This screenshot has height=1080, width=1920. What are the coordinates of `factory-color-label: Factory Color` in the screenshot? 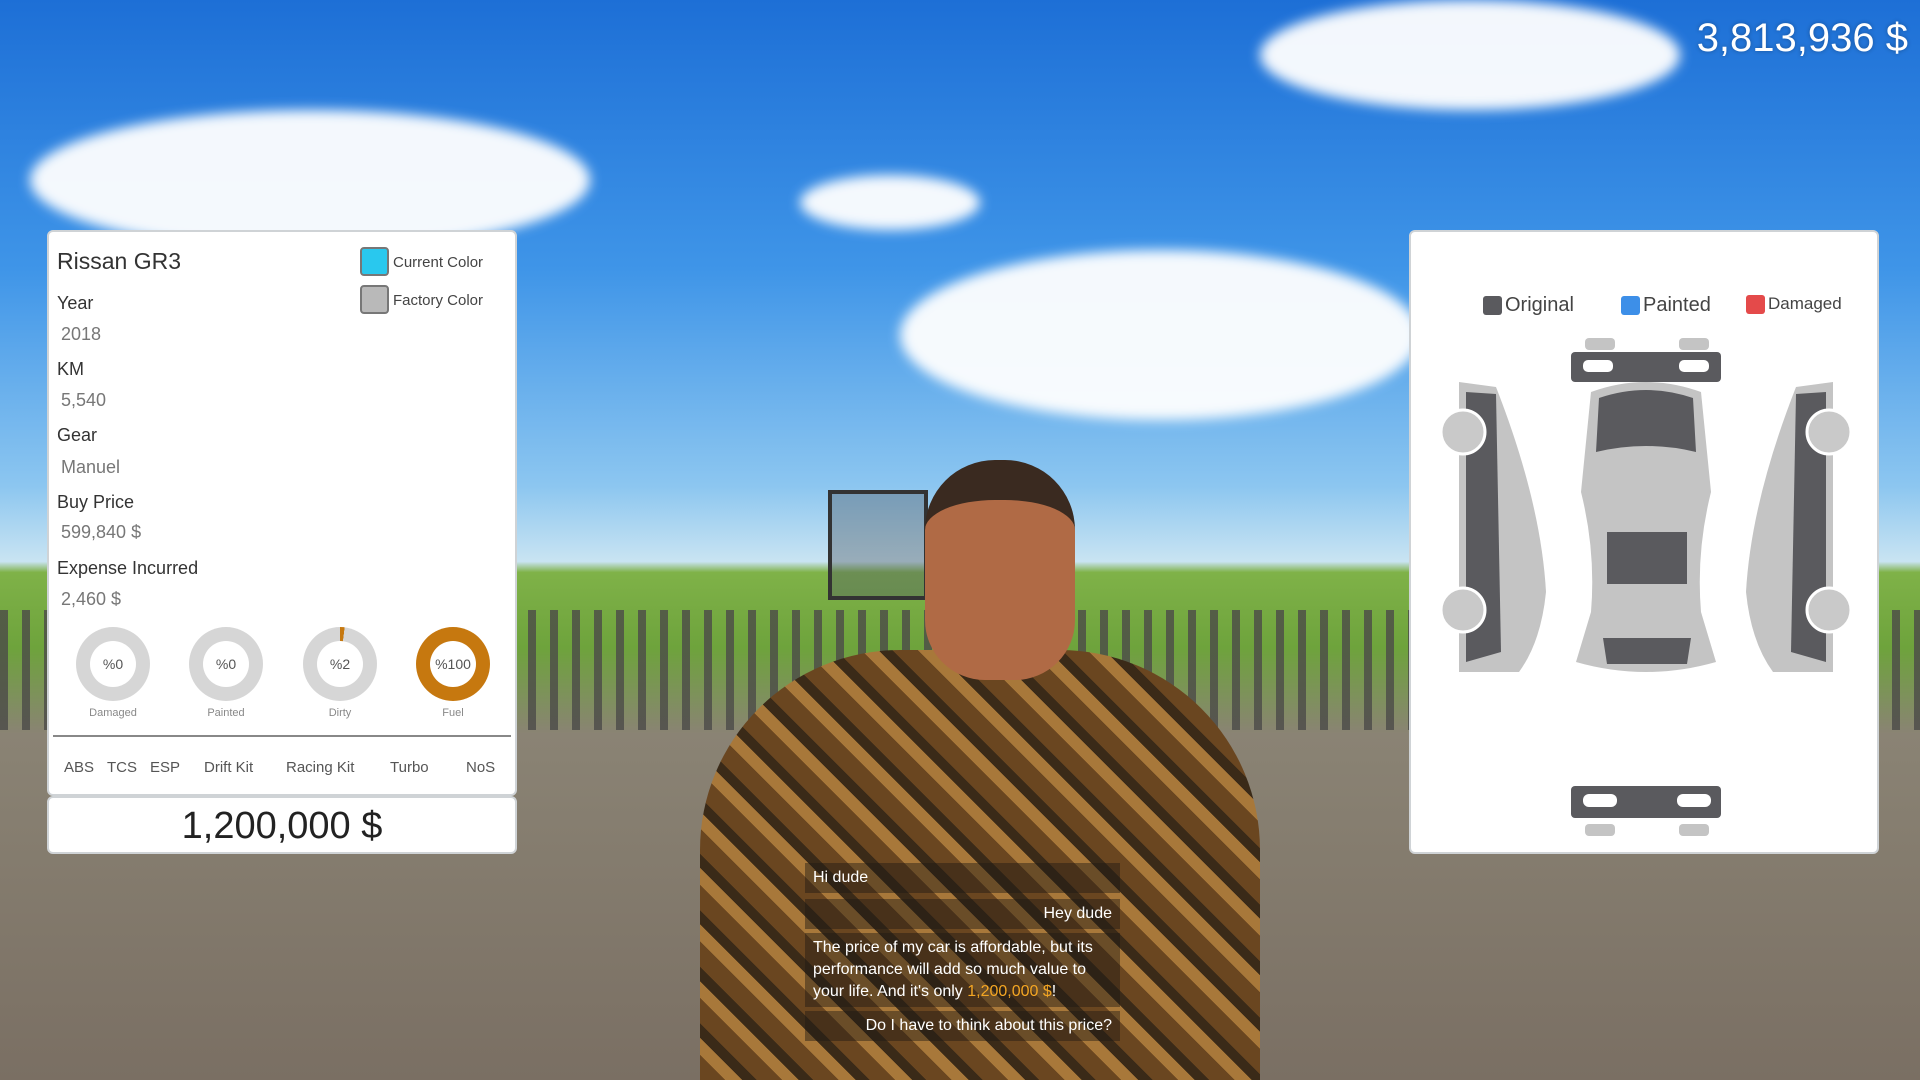 It's located at (438, 300).